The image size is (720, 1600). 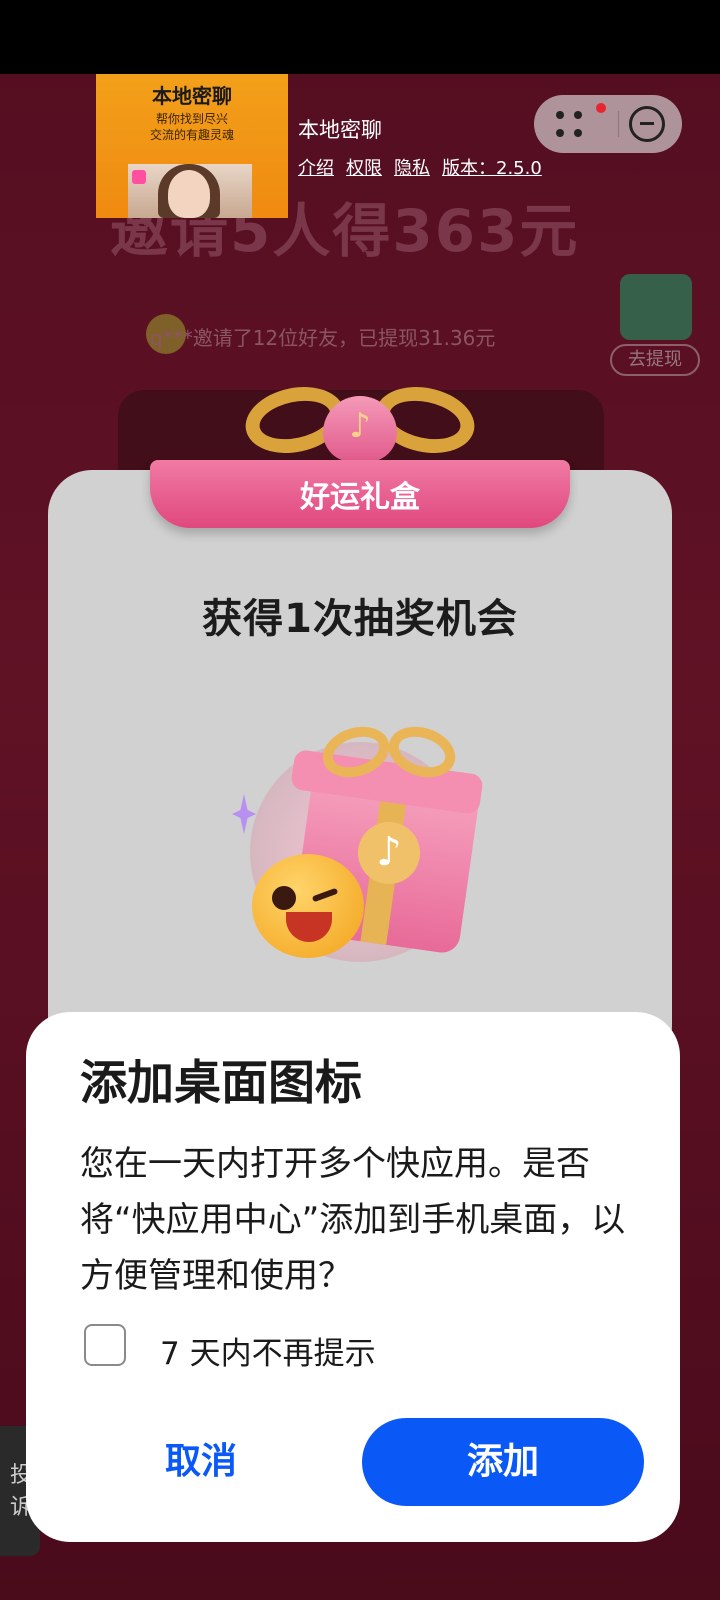 What do you see at coordinates (316, 167) in the screenshot?
I see `intro-link: 介绍` at bounding box center [316, 167].